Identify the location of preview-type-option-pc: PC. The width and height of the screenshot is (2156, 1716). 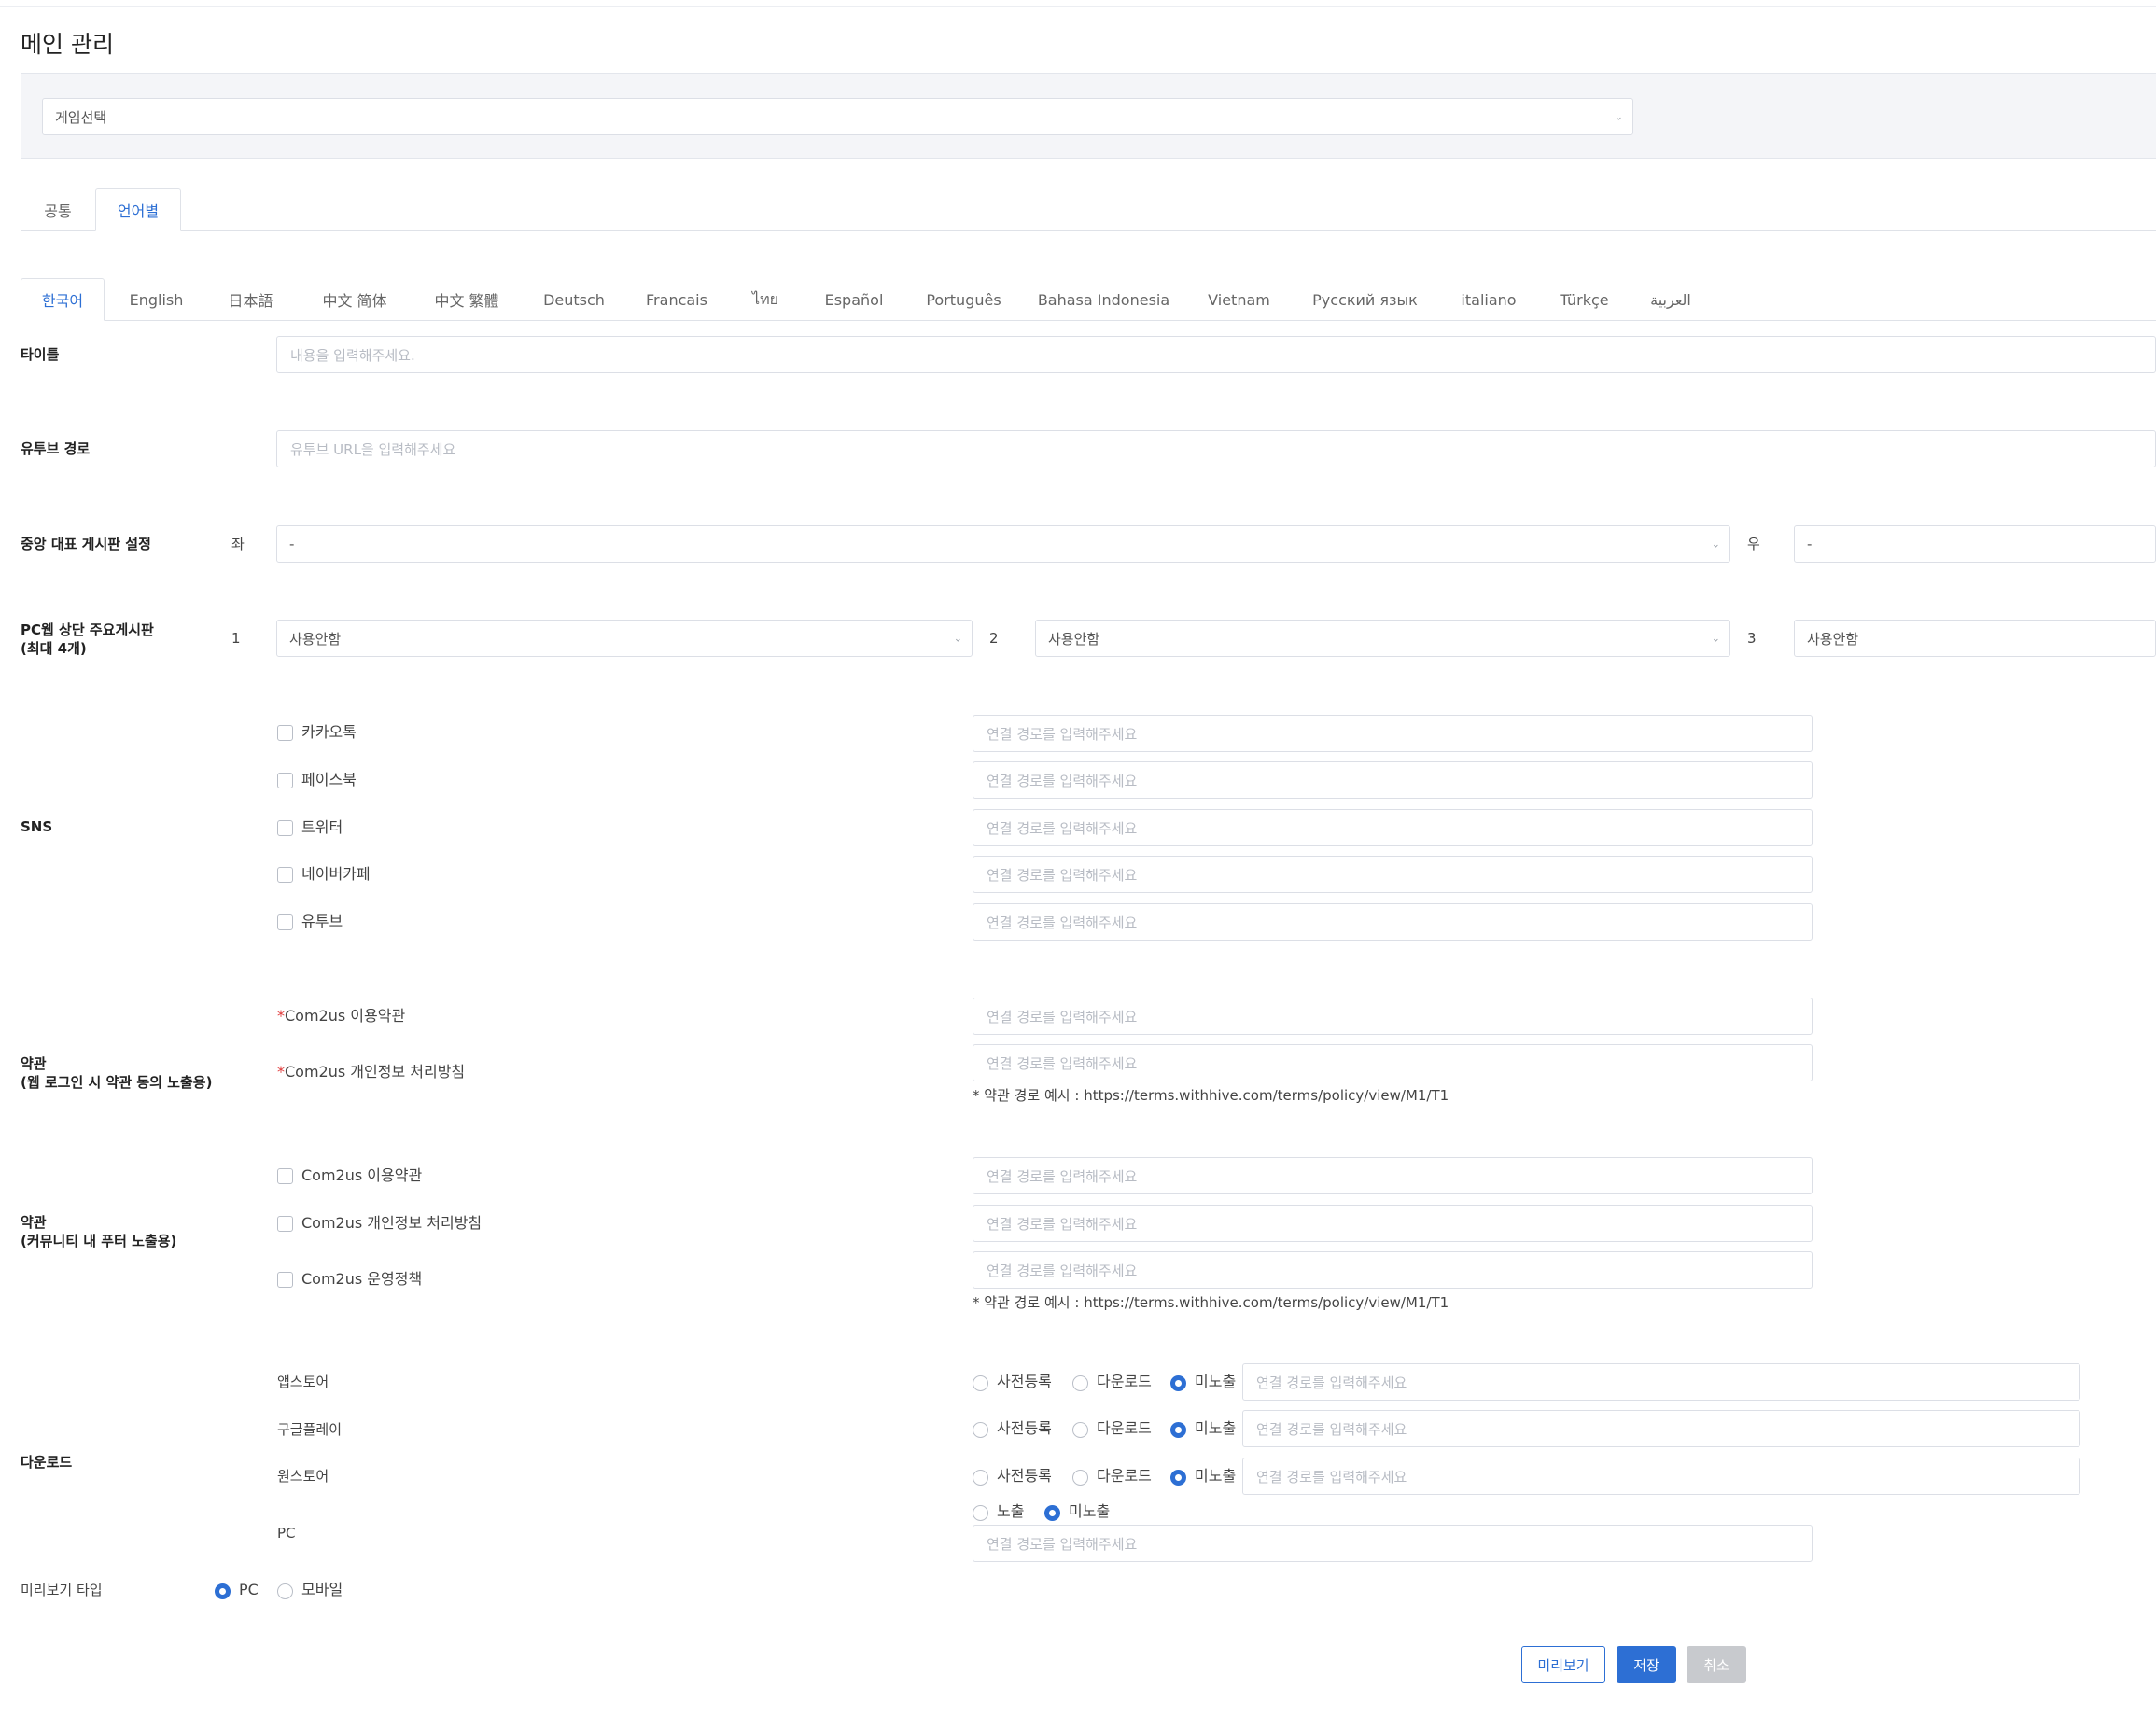
(249, 1589).